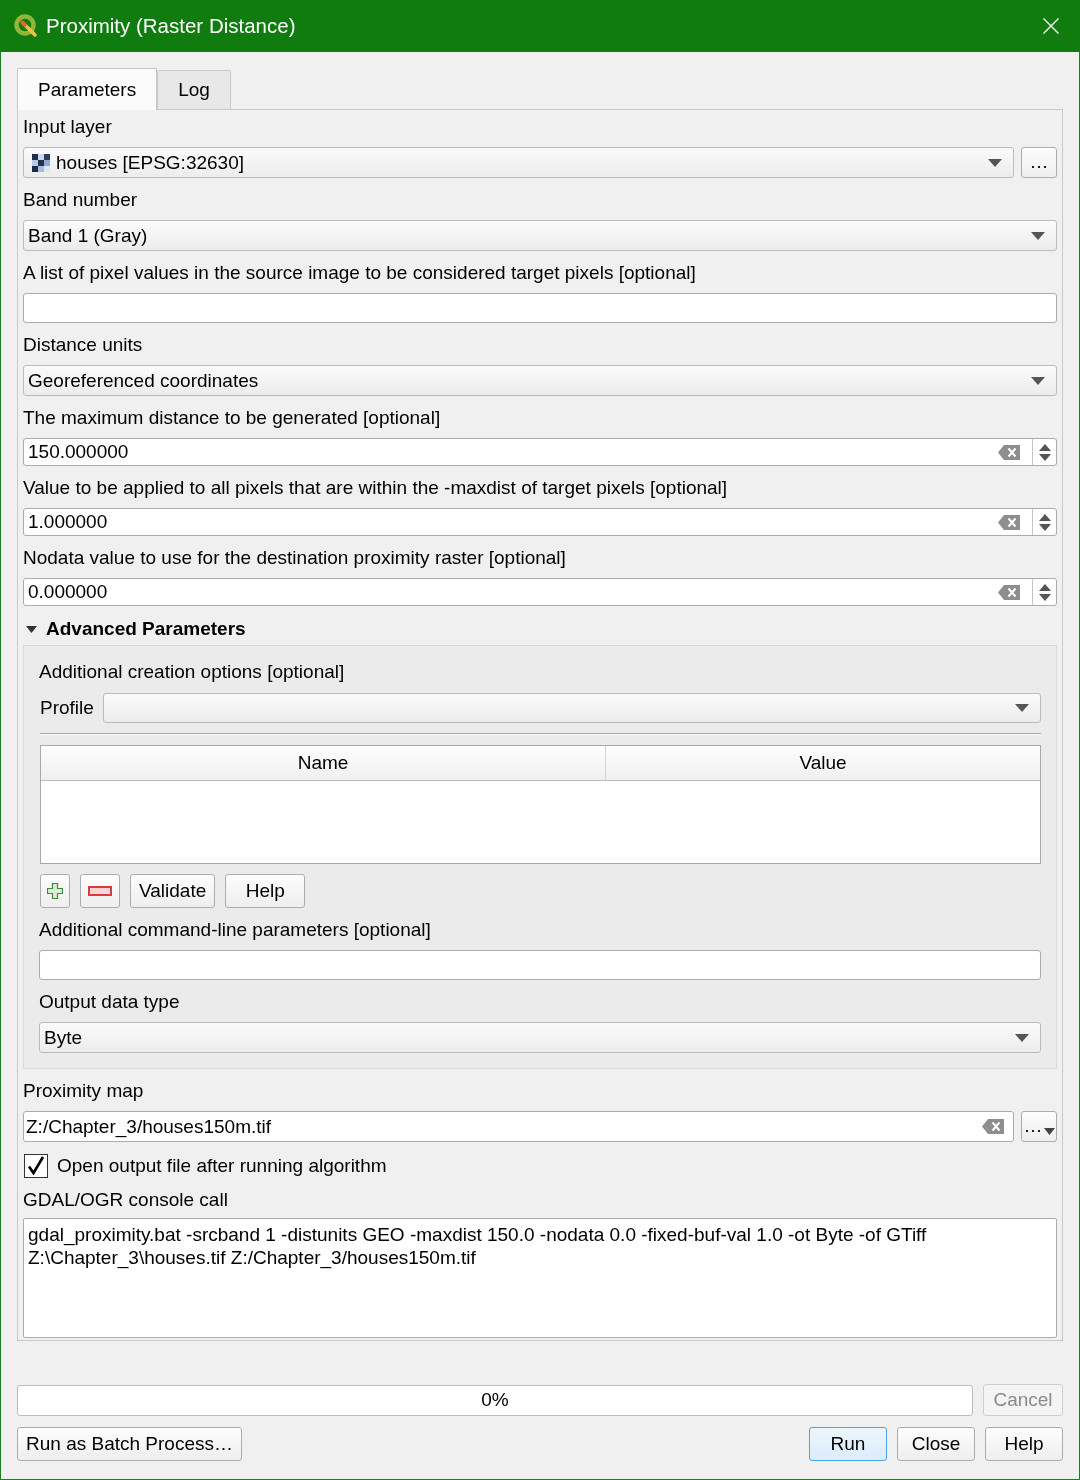 The image size is (1080, 1480). Describe the element at coordinates (171, 26) in the screenshot. I see `window-title: Proximity (Raster Distance)` at that location.